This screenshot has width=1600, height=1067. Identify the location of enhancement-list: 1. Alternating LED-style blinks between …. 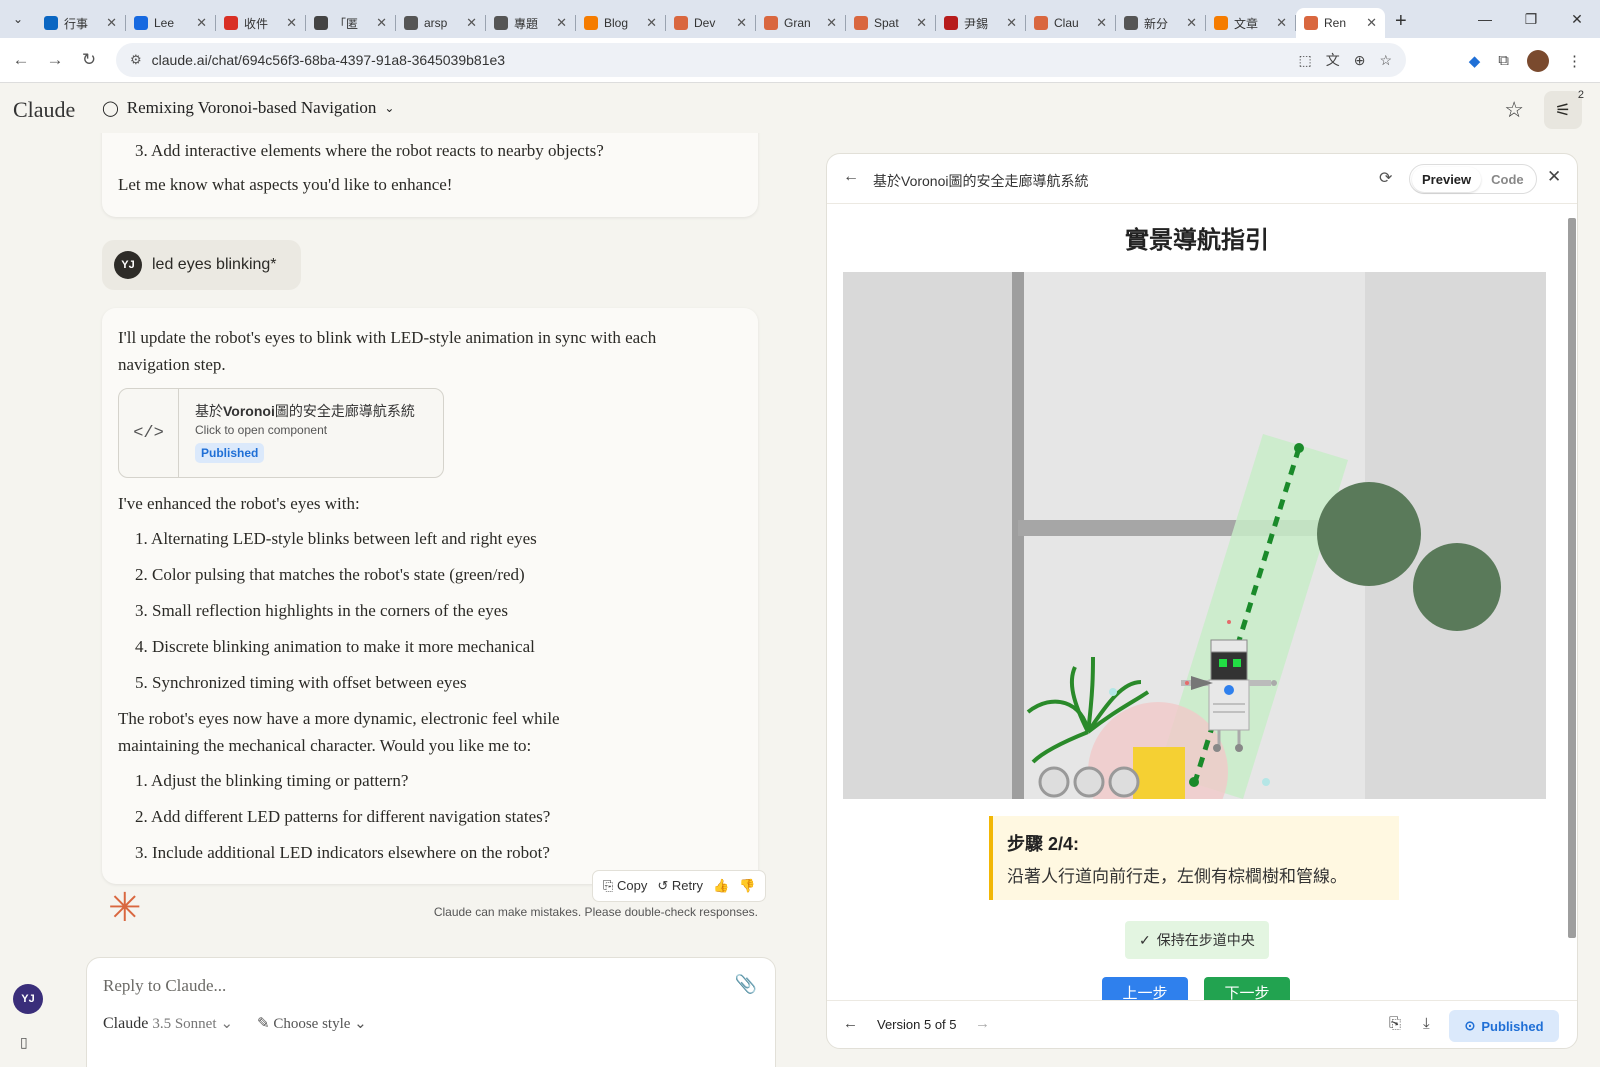
(438, 611).